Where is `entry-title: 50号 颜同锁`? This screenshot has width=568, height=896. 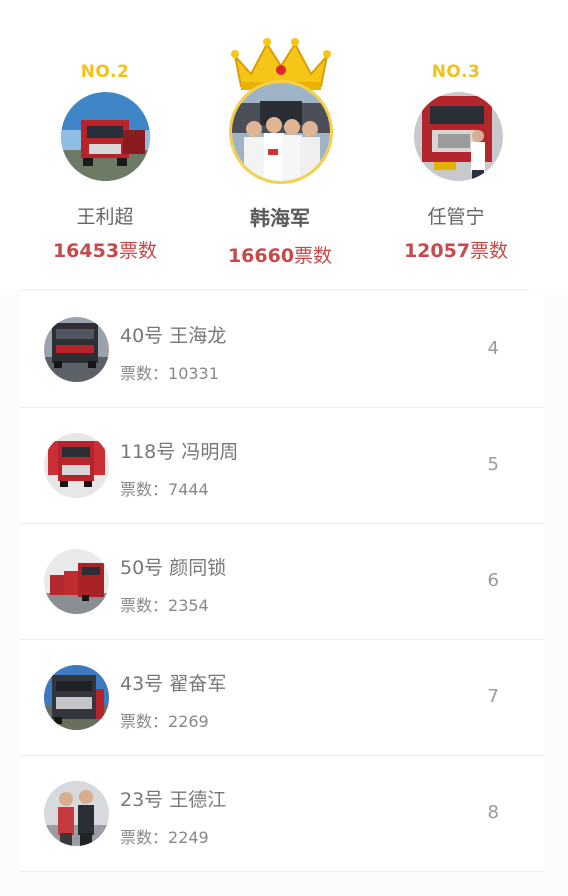
entry-title: 50号 颜同锁 is located at coordinates (173, 568).